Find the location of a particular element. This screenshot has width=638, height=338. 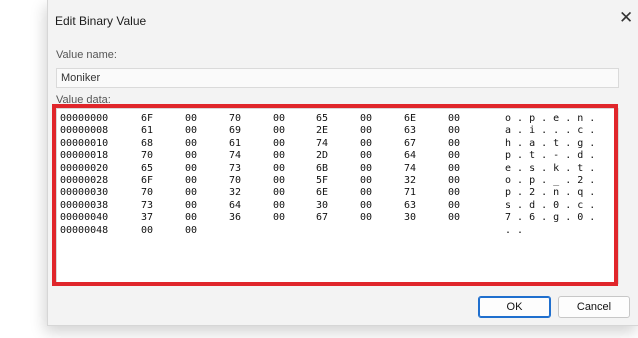

hex-byte: 37 is located at coordinates (147, 217).